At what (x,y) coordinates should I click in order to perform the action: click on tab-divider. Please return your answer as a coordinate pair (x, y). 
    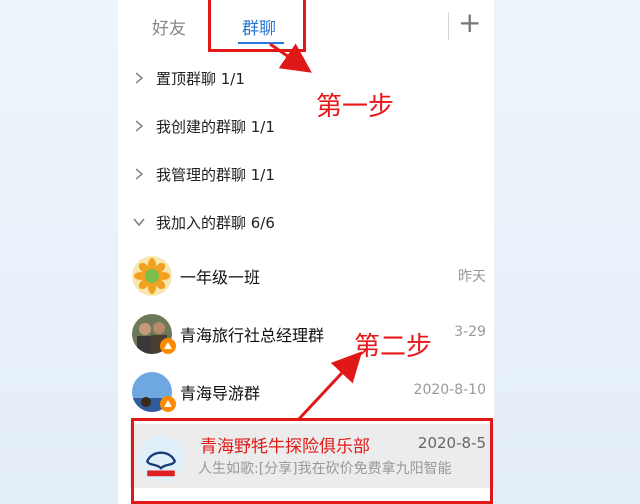
    Looking at the image, I should click on (448, 26).